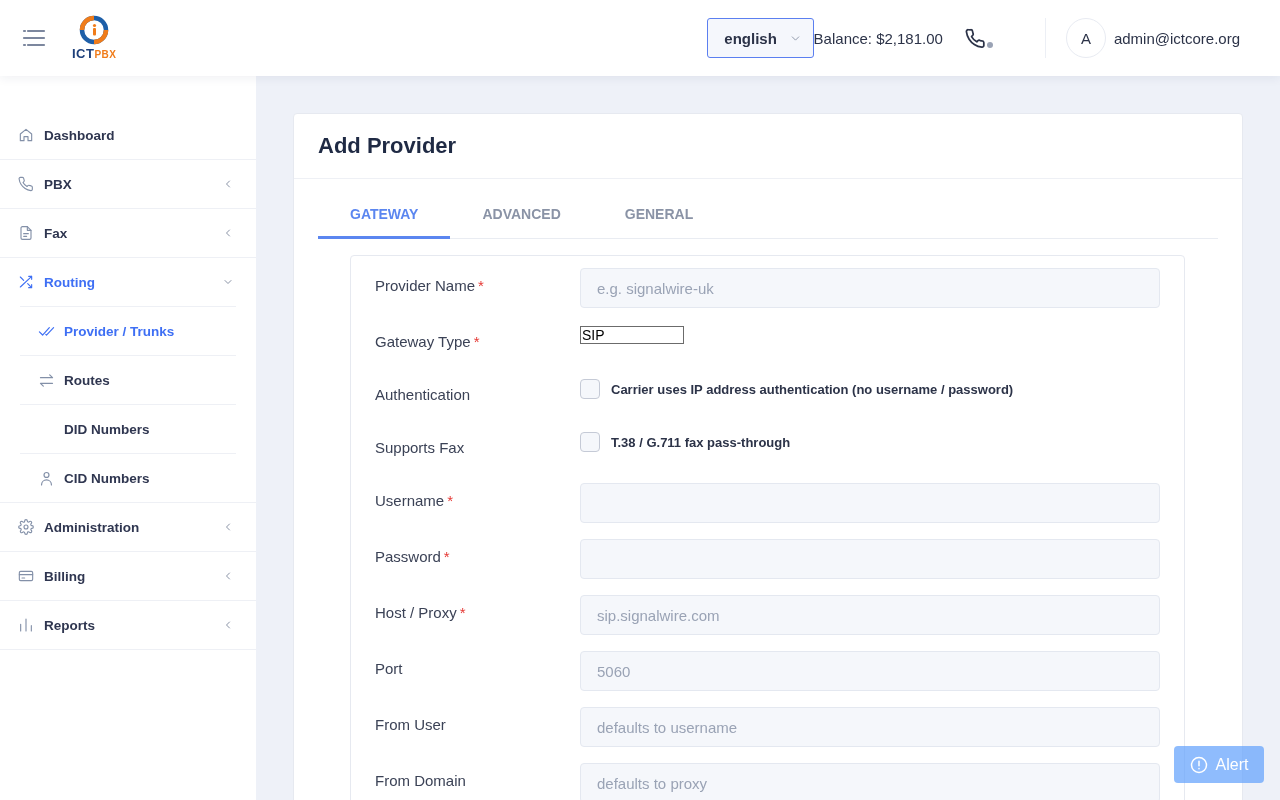 This screenshot has height=800, width=1280. What do you see at coordinates (413, 557) in the screenshot?
I see `field-label: Password *` at bounding box center [413, 557].